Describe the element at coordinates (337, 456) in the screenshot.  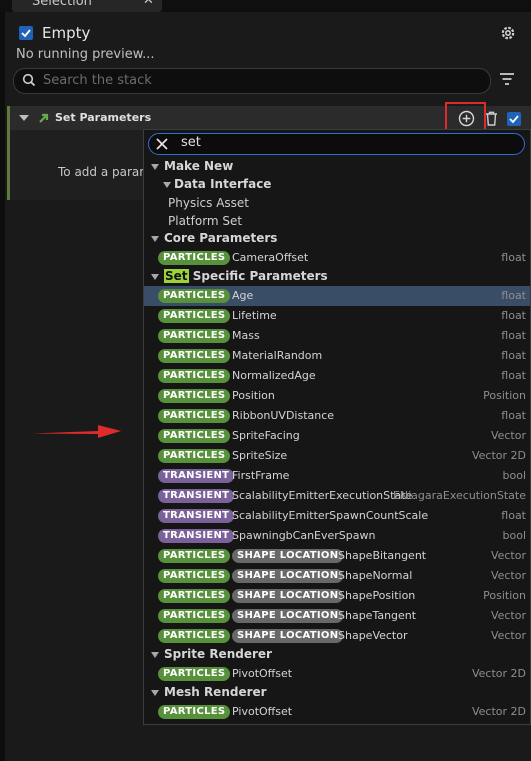
I see `parameter-row: PARTICLES SpriteSize Vector 2D` at that location.